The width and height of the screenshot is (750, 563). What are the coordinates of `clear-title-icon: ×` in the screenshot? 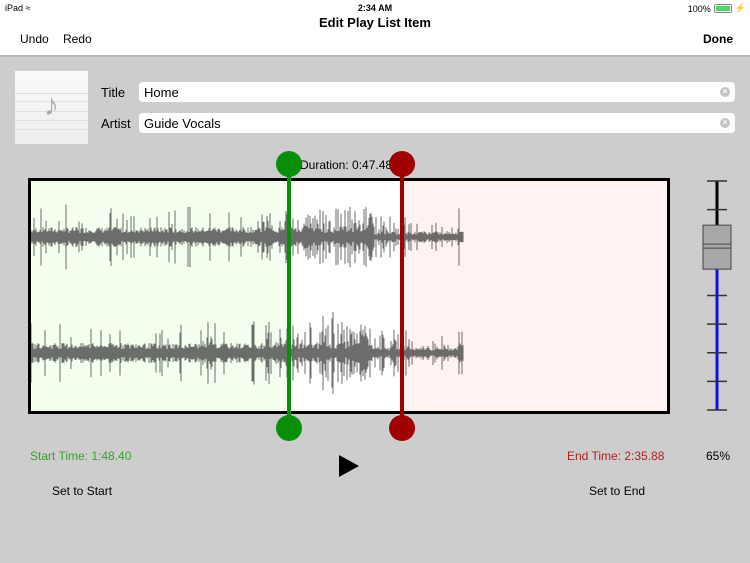 It's located at (725, 92).